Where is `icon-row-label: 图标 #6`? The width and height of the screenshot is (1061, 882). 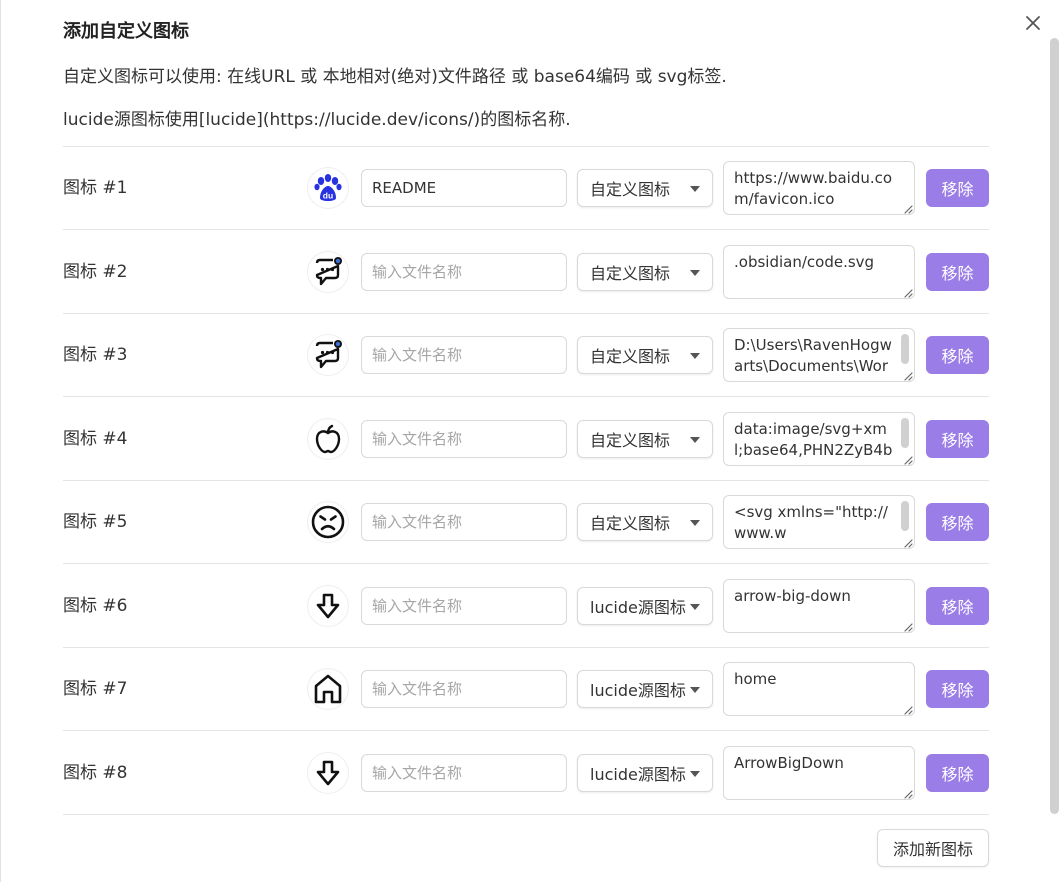 icon-row-label: 图标 #6 is located at coordinates (95, 605).